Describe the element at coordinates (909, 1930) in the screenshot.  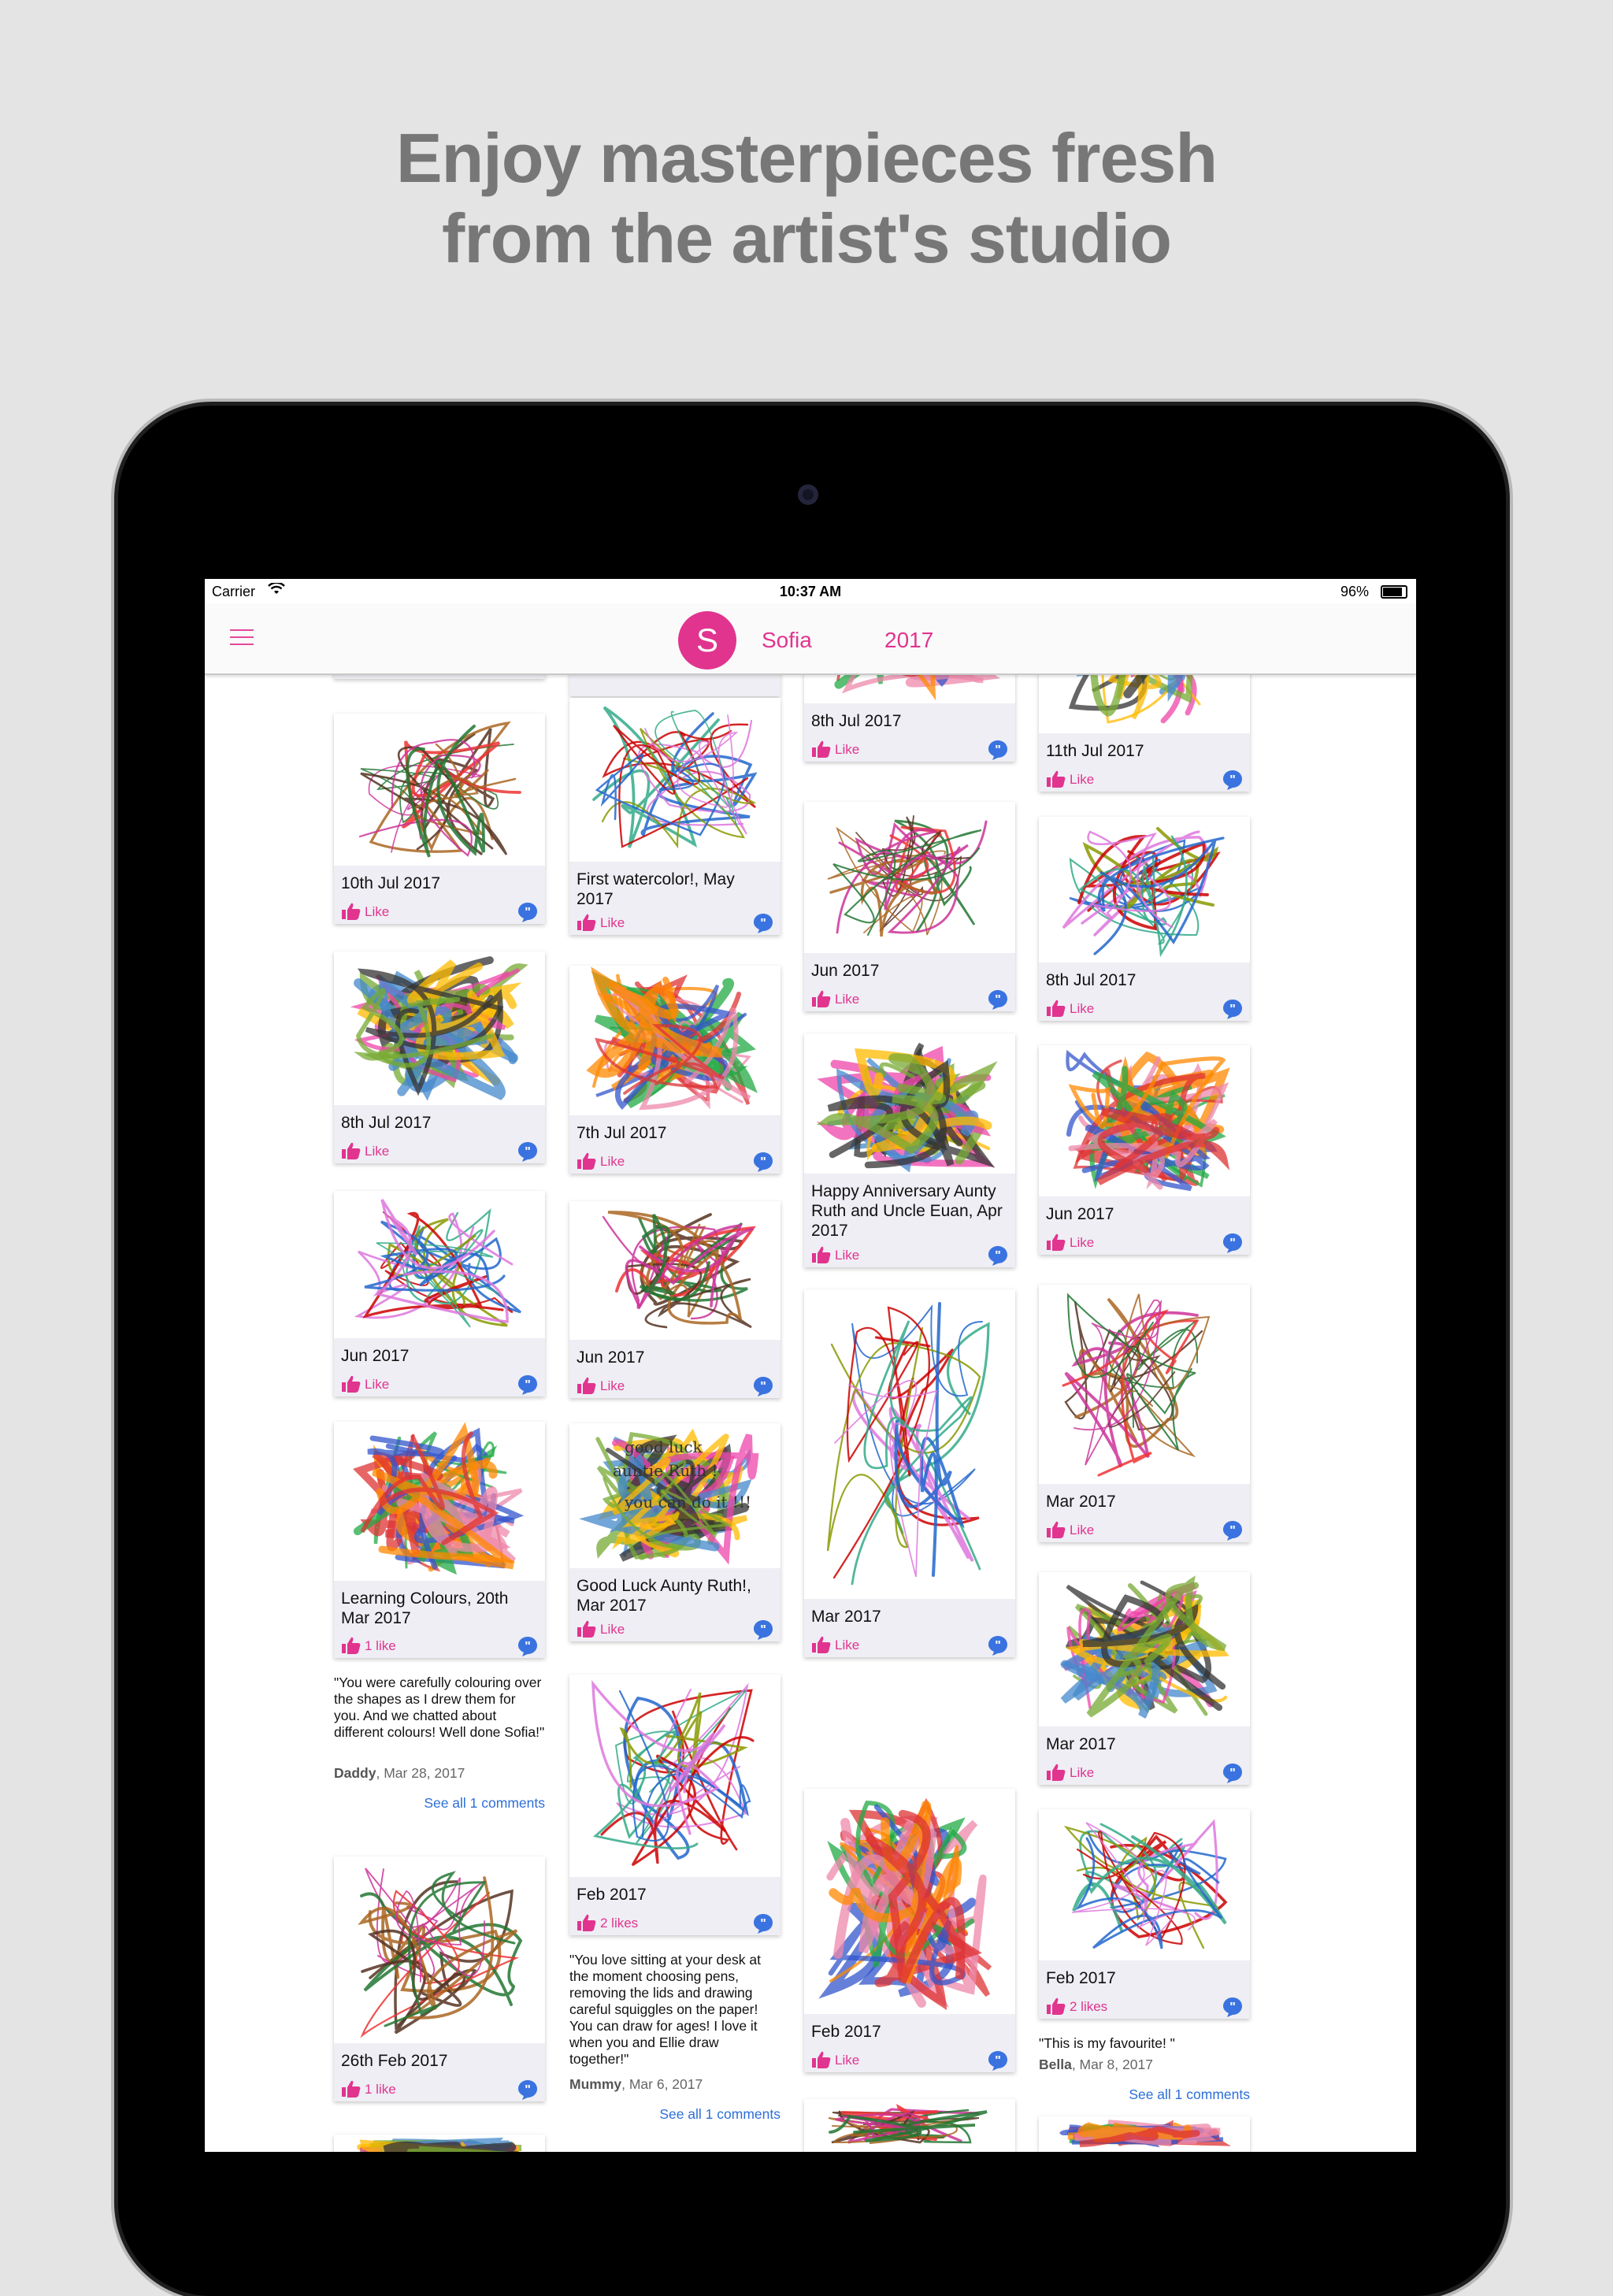
I see `artwork-card: Feb 2017 Like "` at that location.